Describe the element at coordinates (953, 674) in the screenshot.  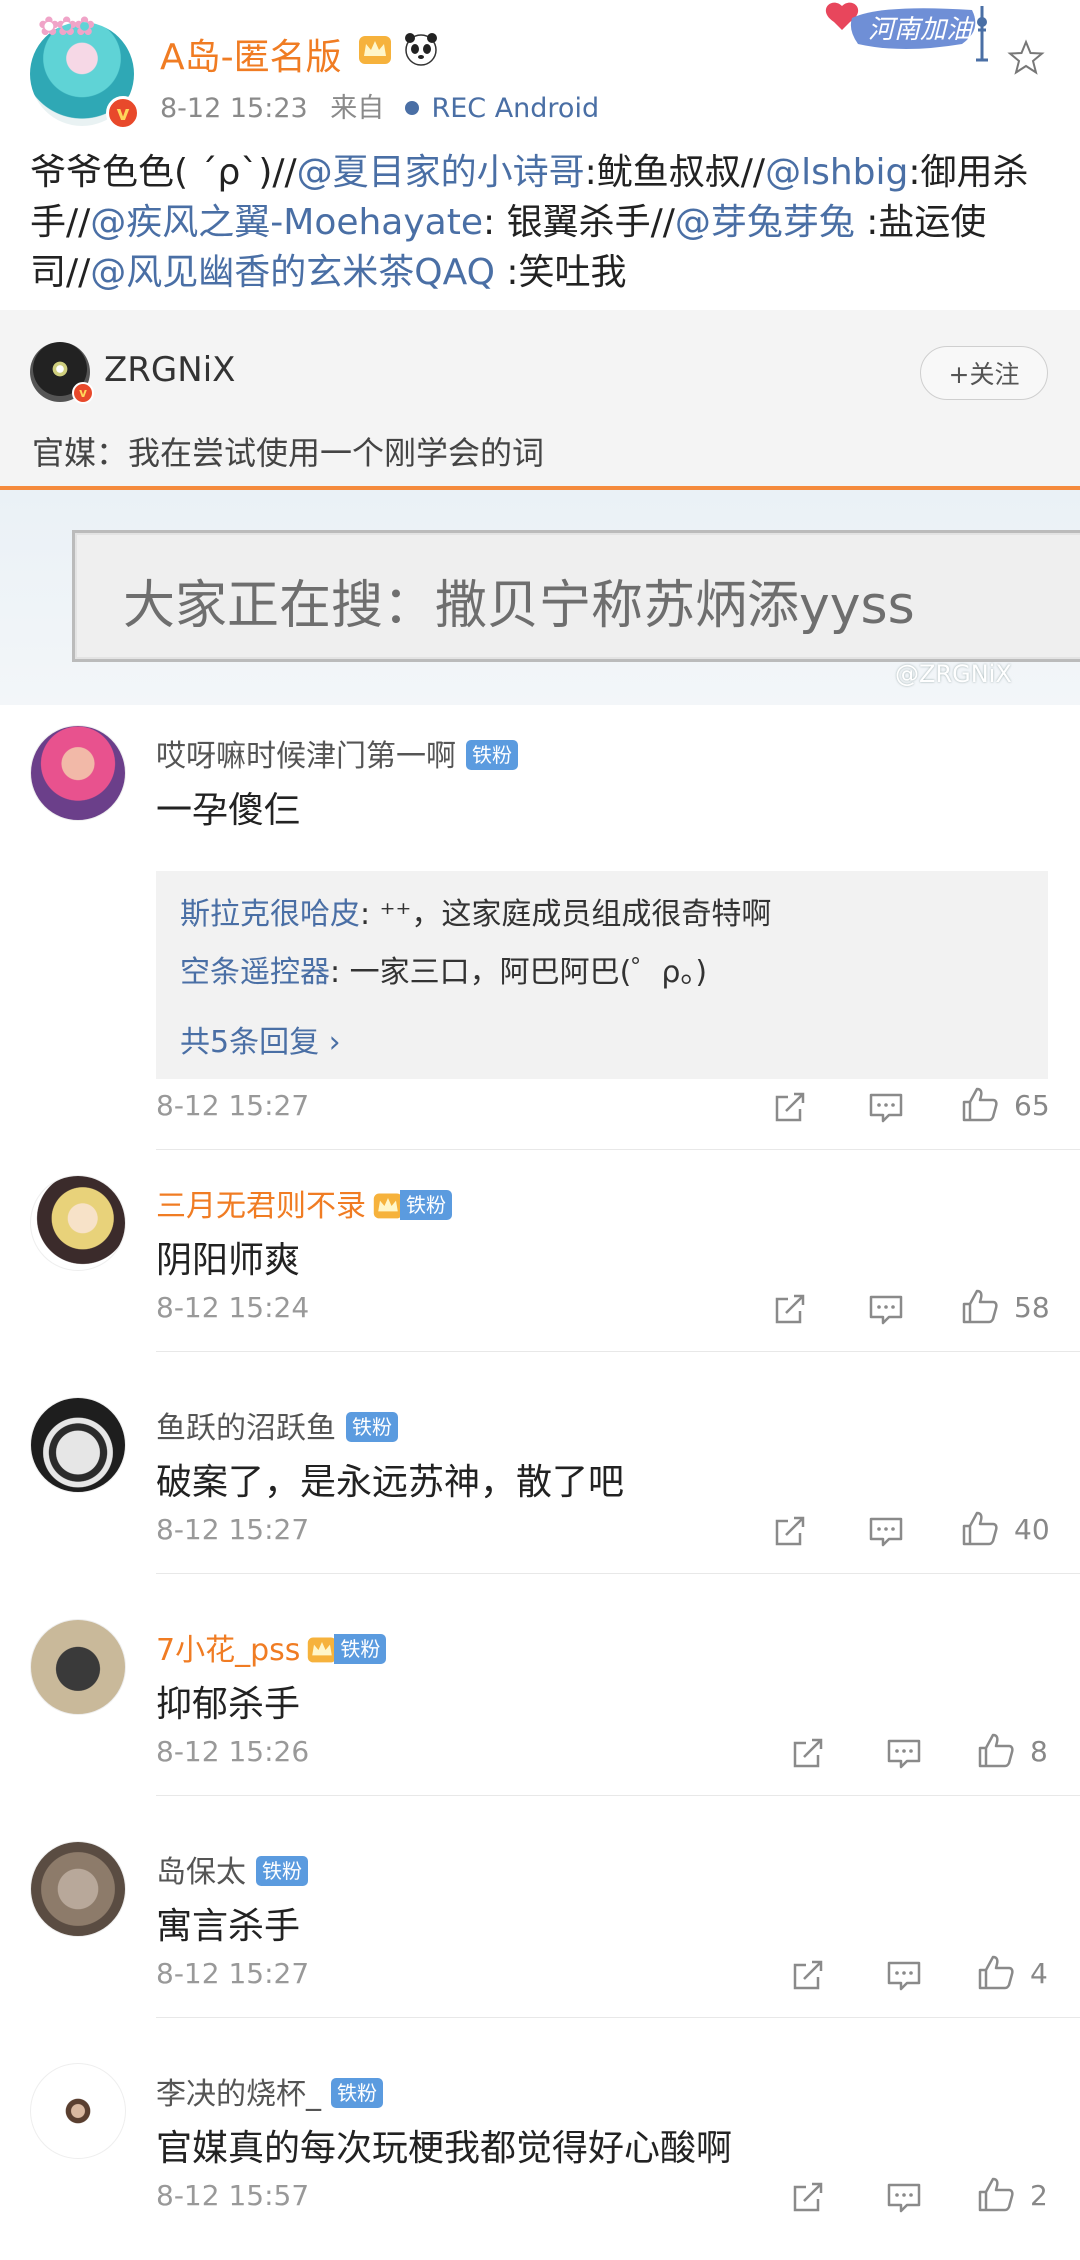
I see `image-watermark: @ZRGNiX` at that location.